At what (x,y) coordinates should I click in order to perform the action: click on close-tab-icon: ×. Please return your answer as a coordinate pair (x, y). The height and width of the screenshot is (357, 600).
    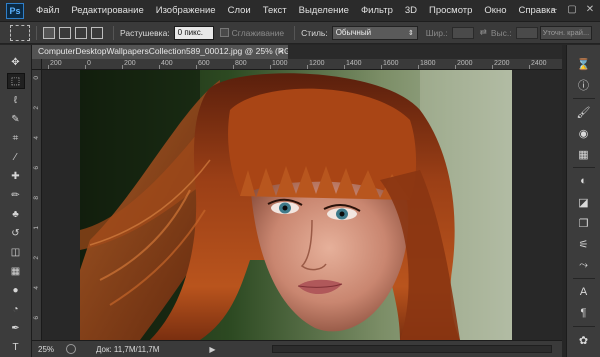
    Looking at the image, I should click on (281, 51).